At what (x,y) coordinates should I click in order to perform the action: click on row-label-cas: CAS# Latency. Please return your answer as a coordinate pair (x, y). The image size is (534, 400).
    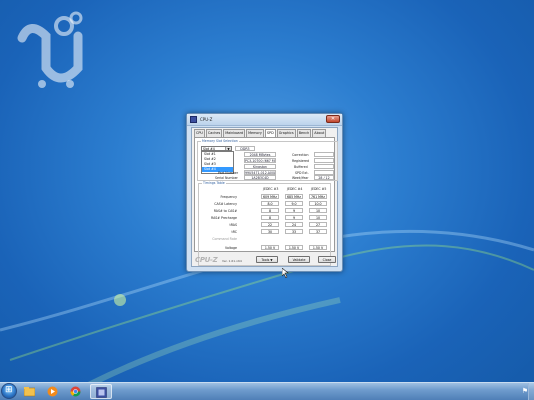
    Looking at the image, I should click on (225, 204).